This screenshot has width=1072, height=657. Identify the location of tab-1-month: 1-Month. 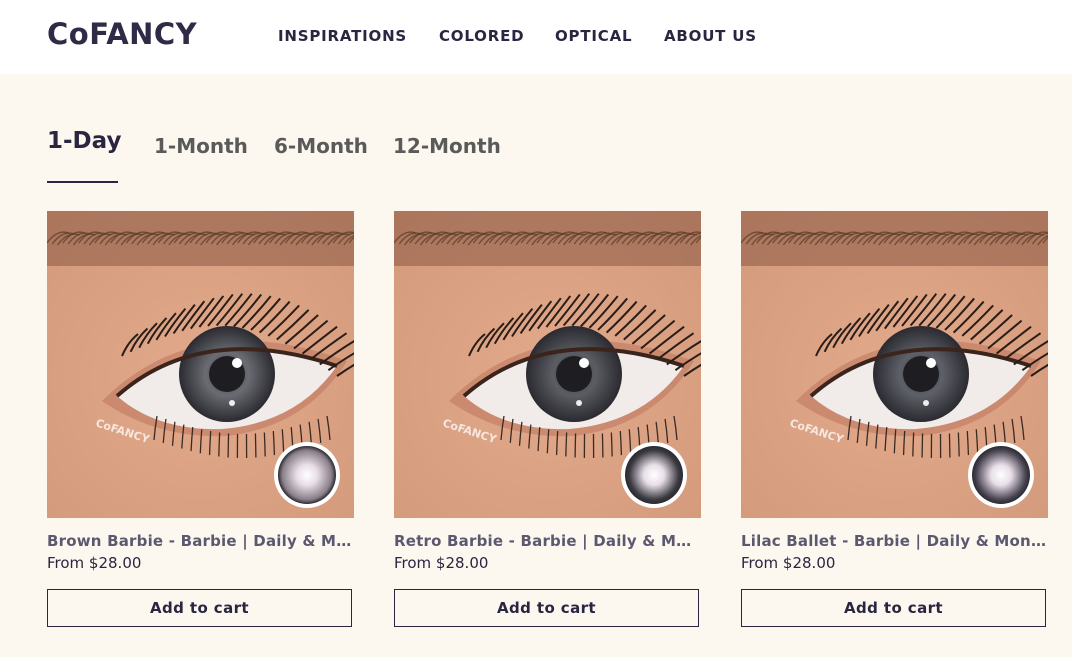
(201, 146).